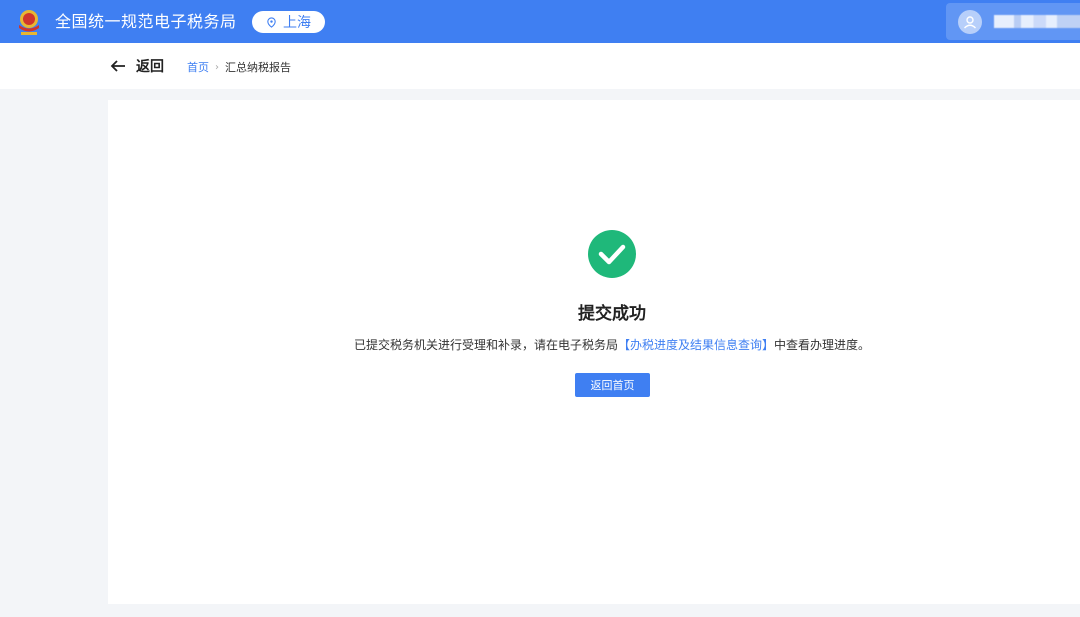  I want to click on success-title: 提交成功, so click(612, 314).